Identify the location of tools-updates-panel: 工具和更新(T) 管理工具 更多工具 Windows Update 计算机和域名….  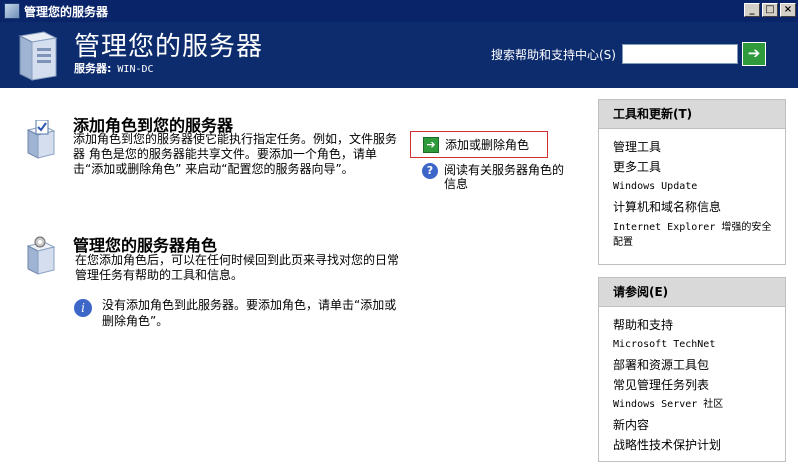
(692, 182).